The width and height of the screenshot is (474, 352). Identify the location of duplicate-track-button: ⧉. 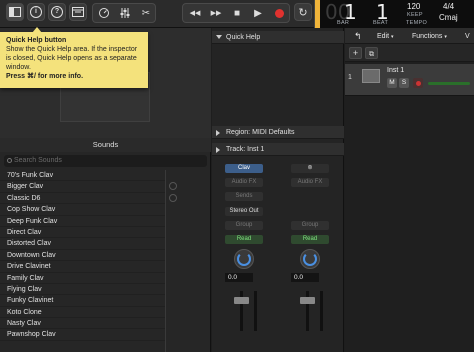
(371, 53).